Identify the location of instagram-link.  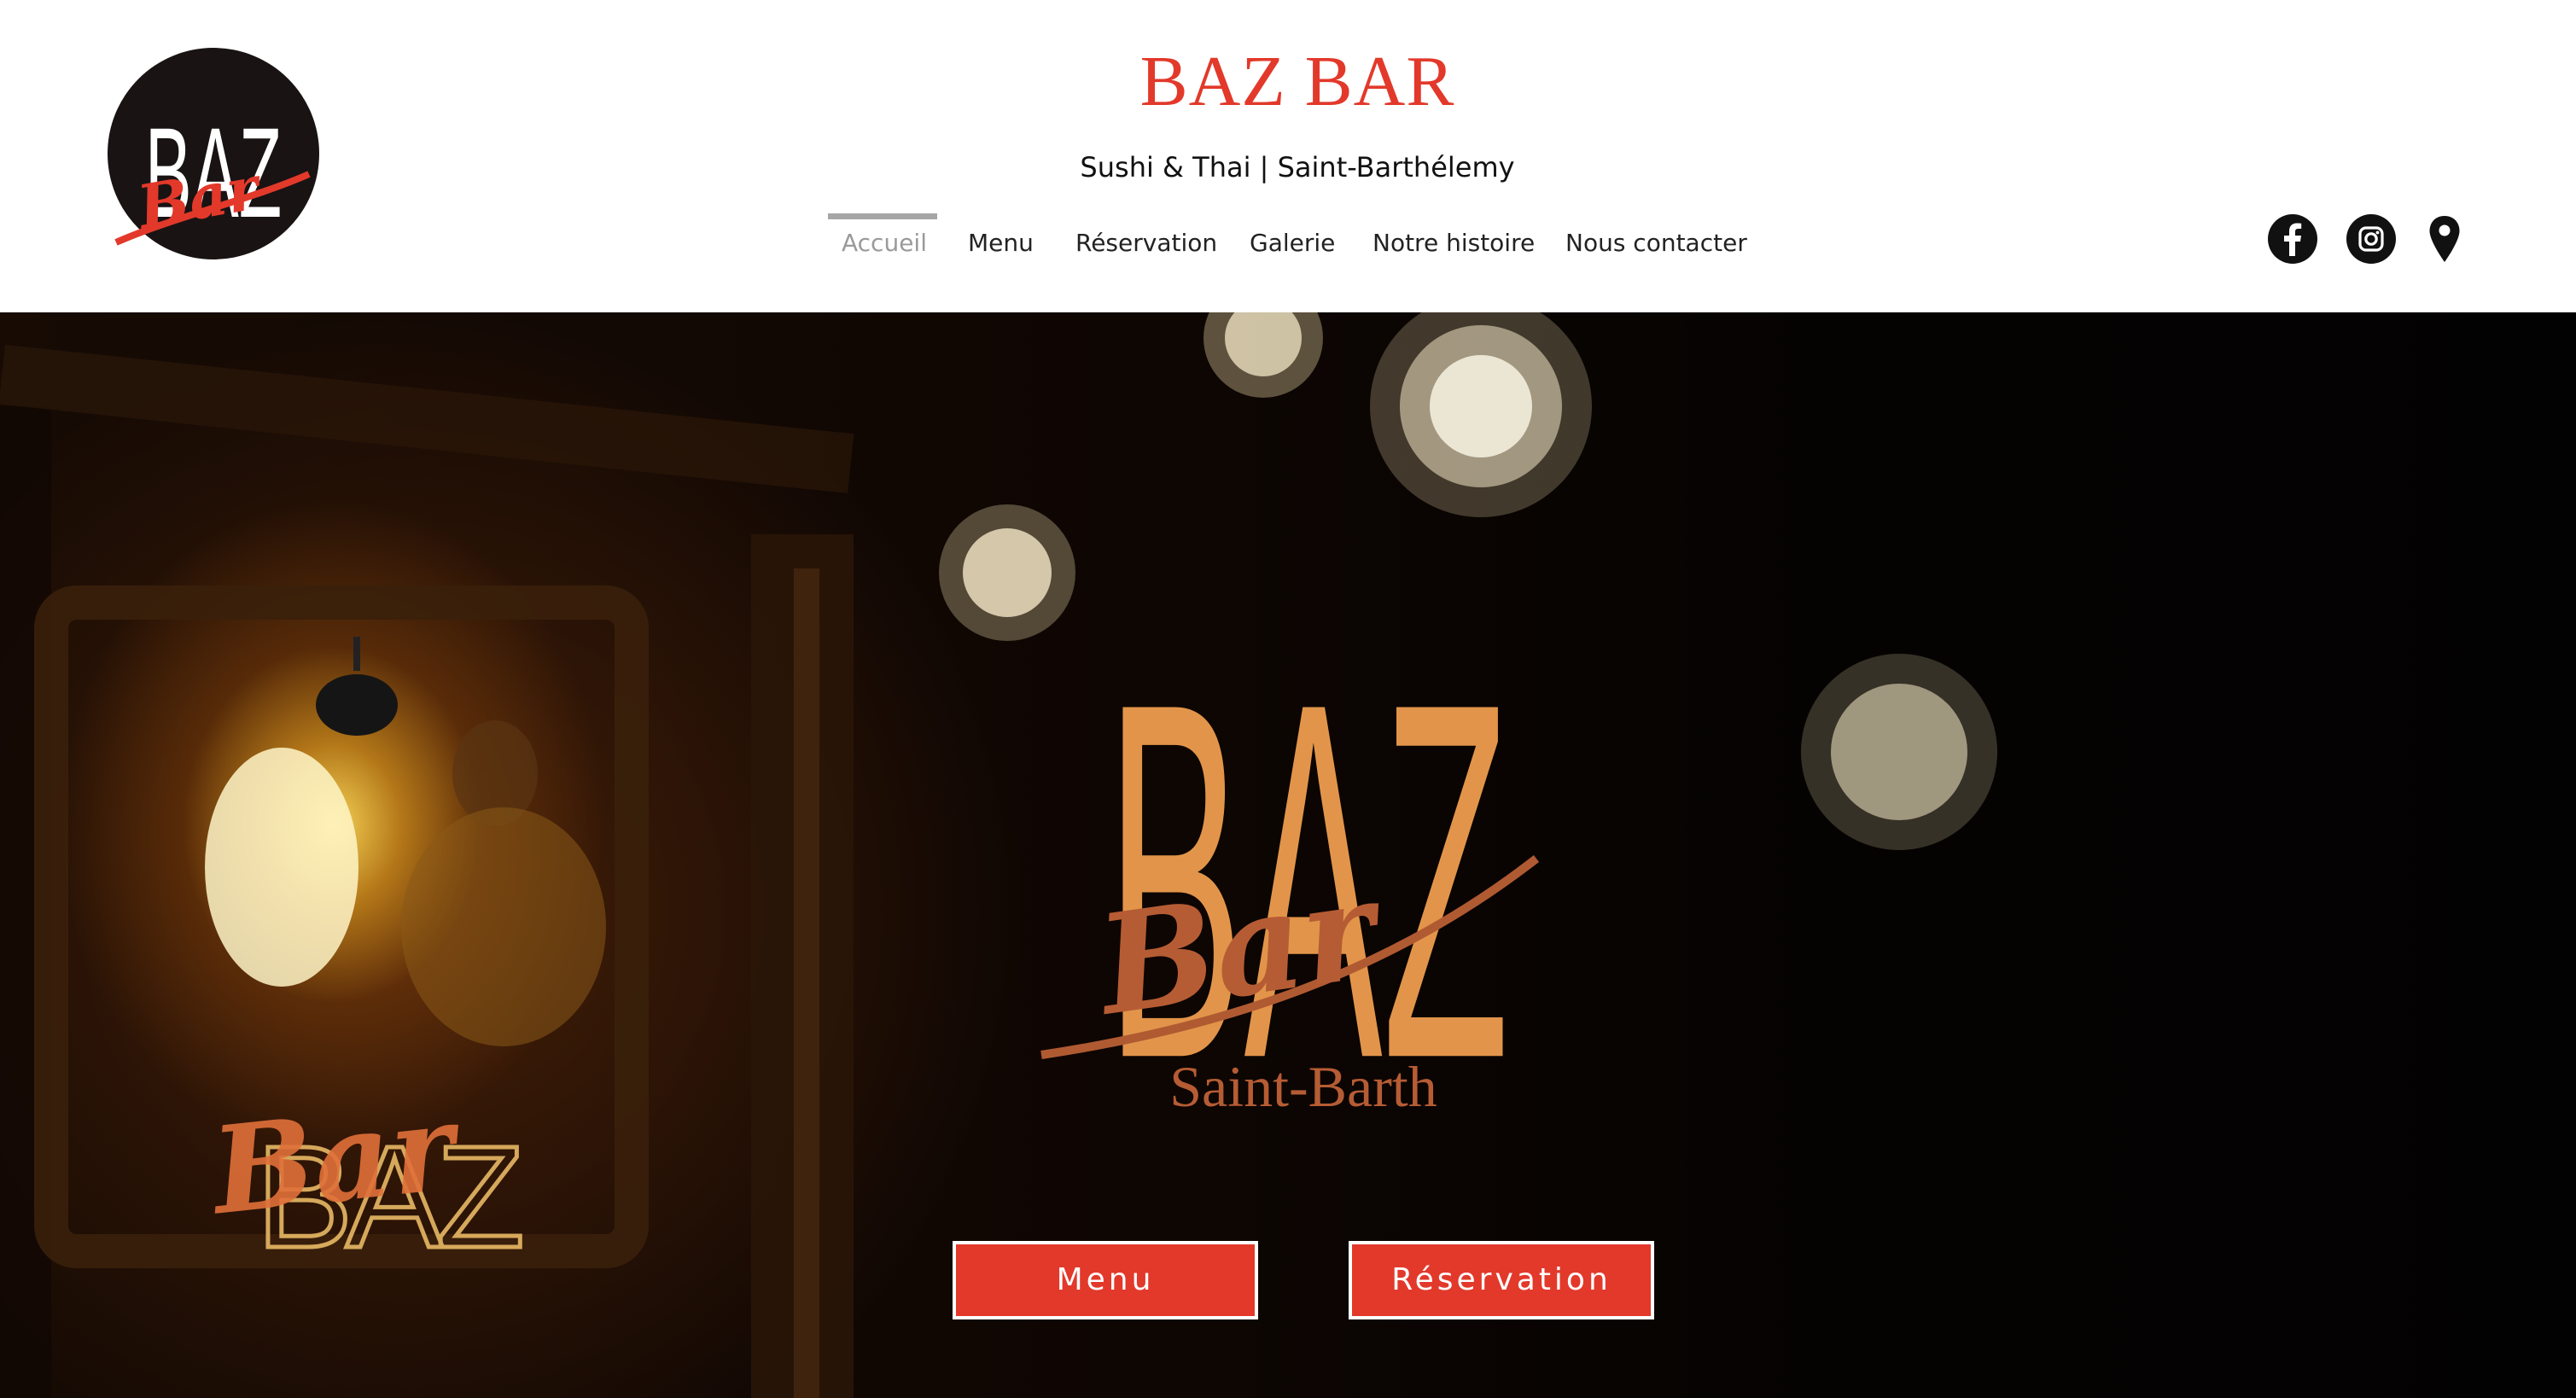
(2371, 239).